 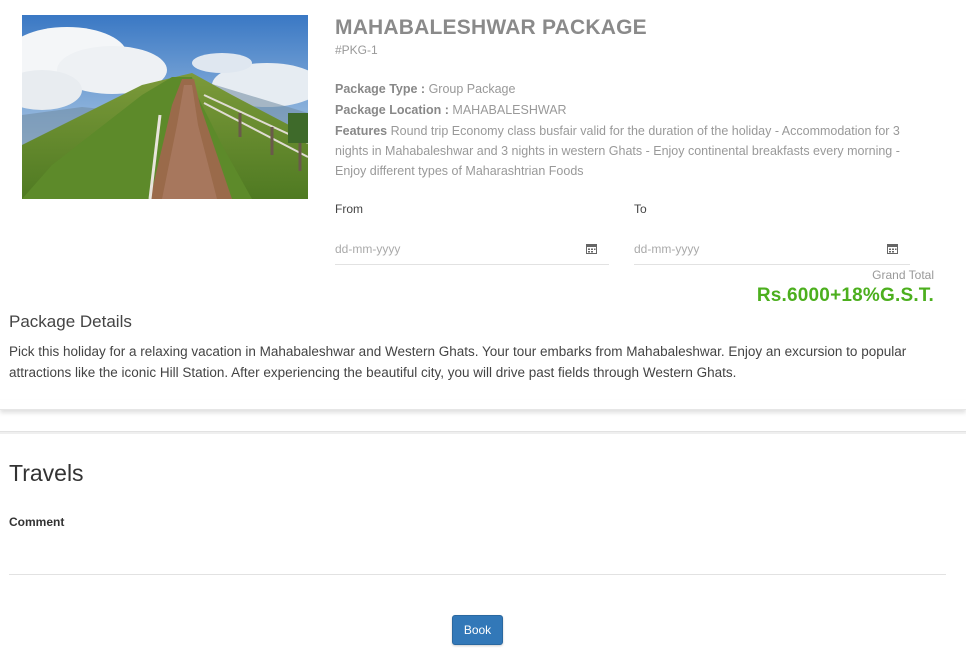 What do you see at coordinates (70, 321) in the screenshot?
I see `package-details-heading: Package Details` at bounding box center [70, 321].